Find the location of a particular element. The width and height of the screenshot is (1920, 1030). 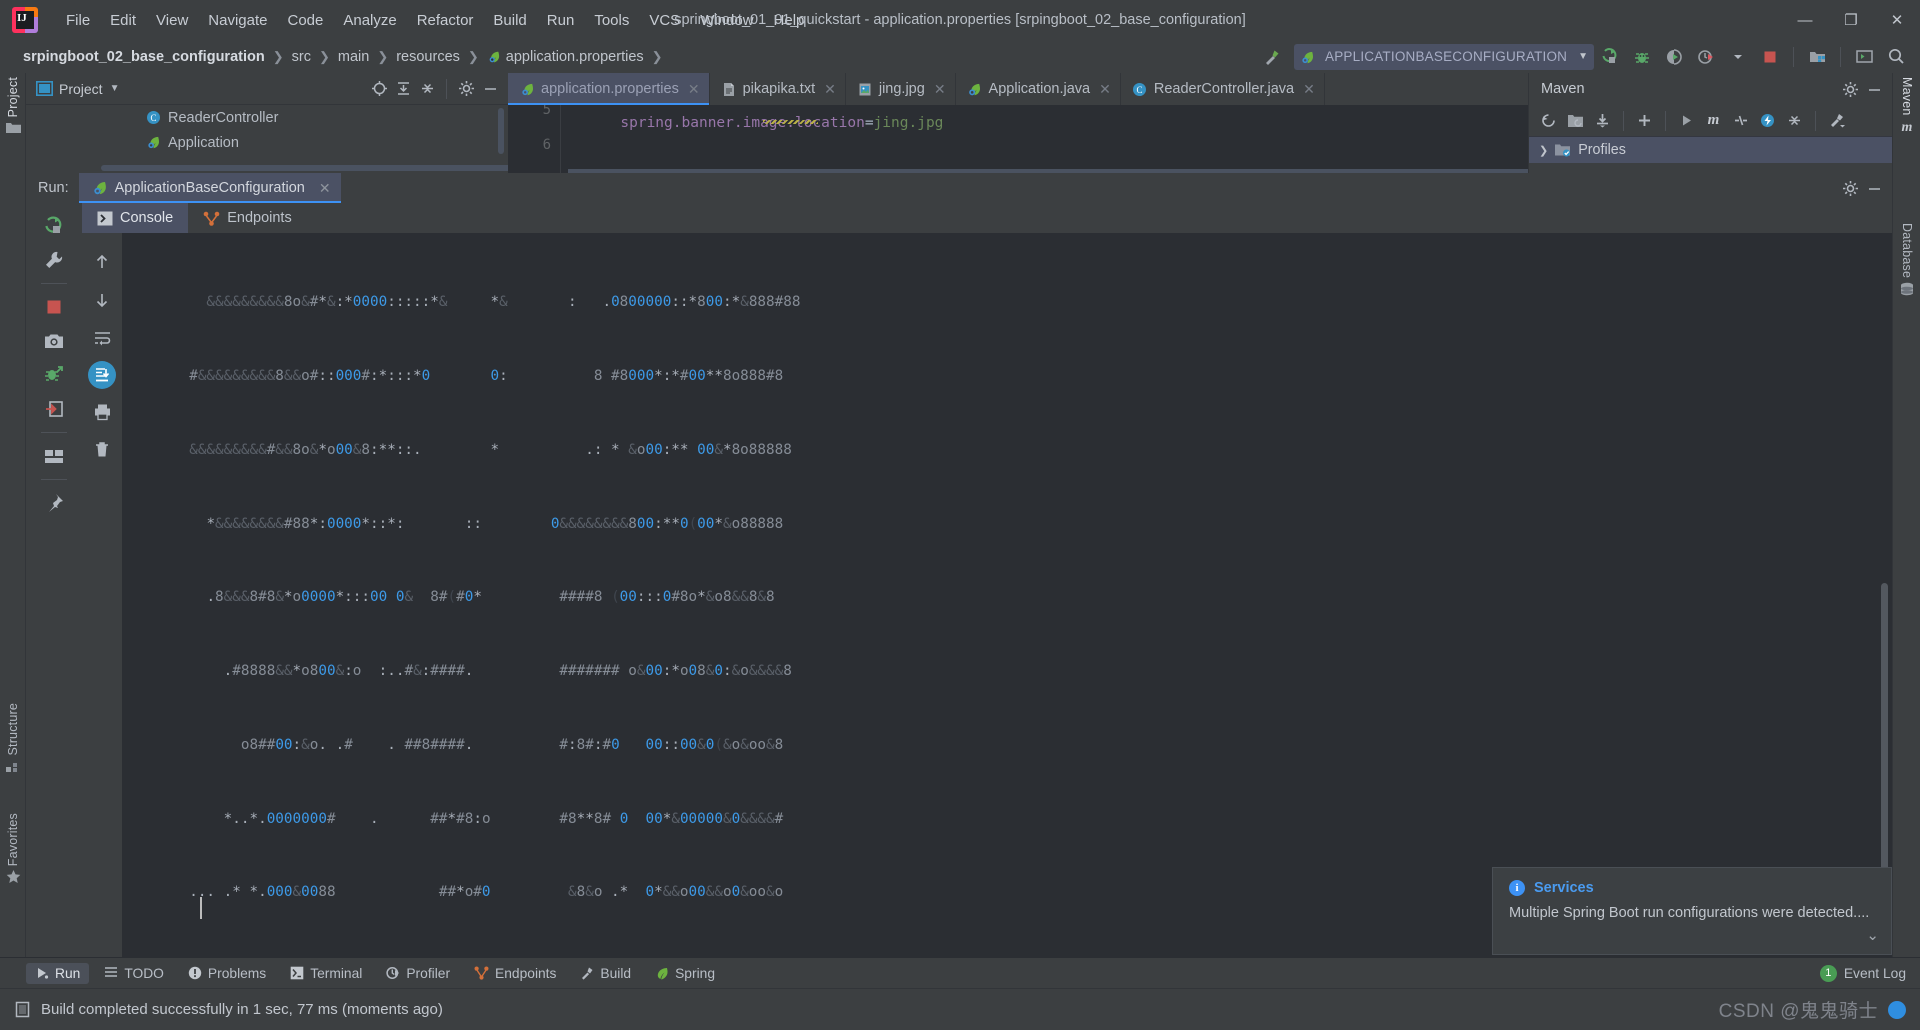

project-structure-icon is located at coordinates (1817, 57).